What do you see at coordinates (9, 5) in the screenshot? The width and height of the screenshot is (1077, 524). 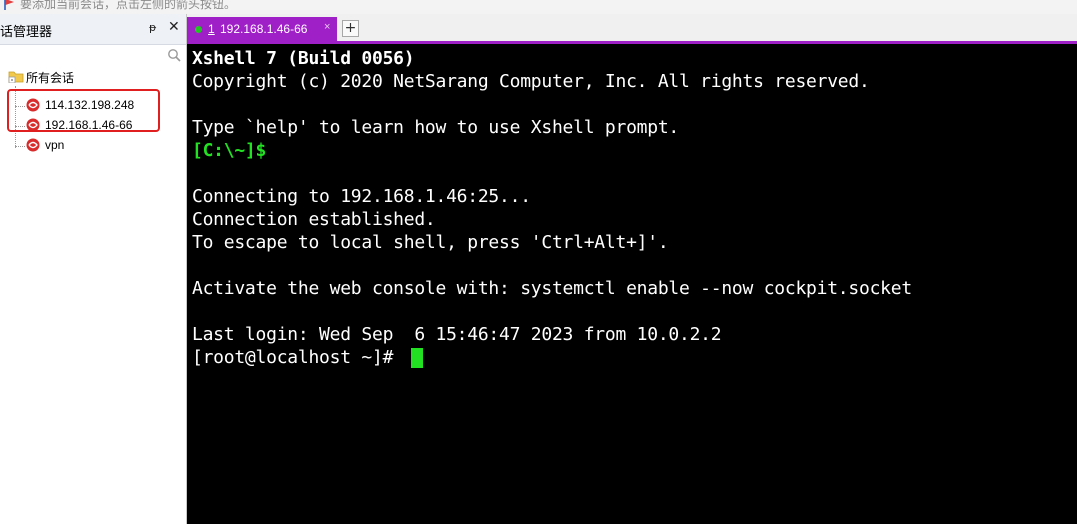 I see `flag-icon` at bounding box center [9, 5].